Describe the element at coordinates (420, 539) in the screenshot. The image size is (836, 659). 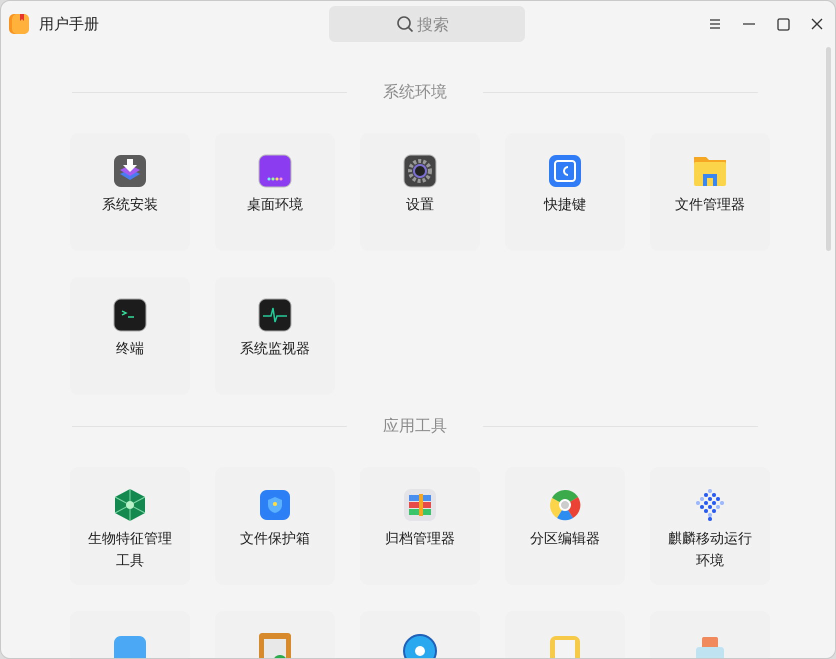
I see `card-label: 归档管理器` at that location.